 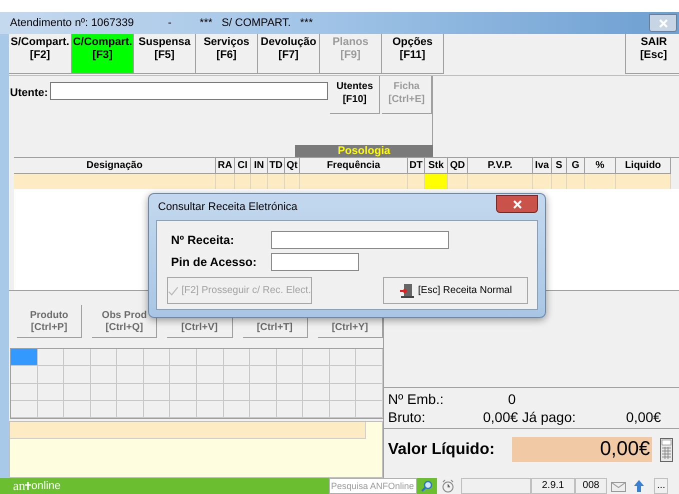 I want to click on field-label: Pin de Acesso:, so click(x=214, y=262).